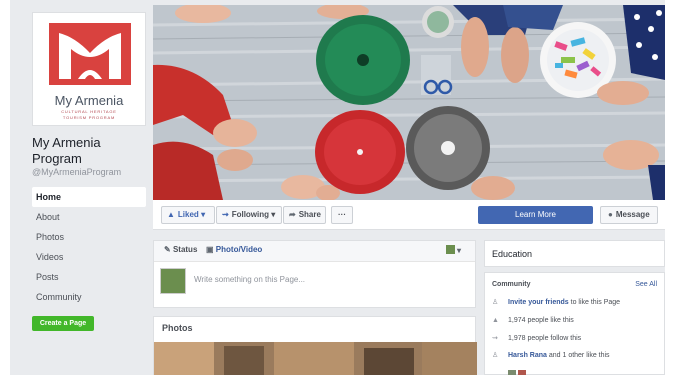 This screenshot has width=675, height=375. I want to click on following-label: Following, so click(250, 214).